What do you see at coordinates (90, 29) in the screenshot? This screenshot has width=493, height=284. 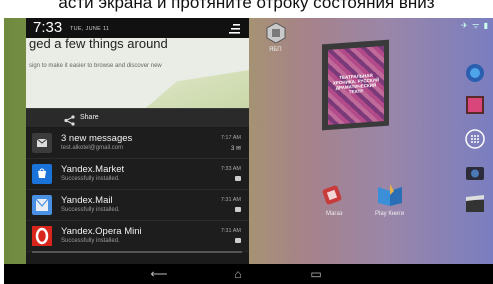 I see `date: TUE, JUNE 11` at bounding box center [90, 29].